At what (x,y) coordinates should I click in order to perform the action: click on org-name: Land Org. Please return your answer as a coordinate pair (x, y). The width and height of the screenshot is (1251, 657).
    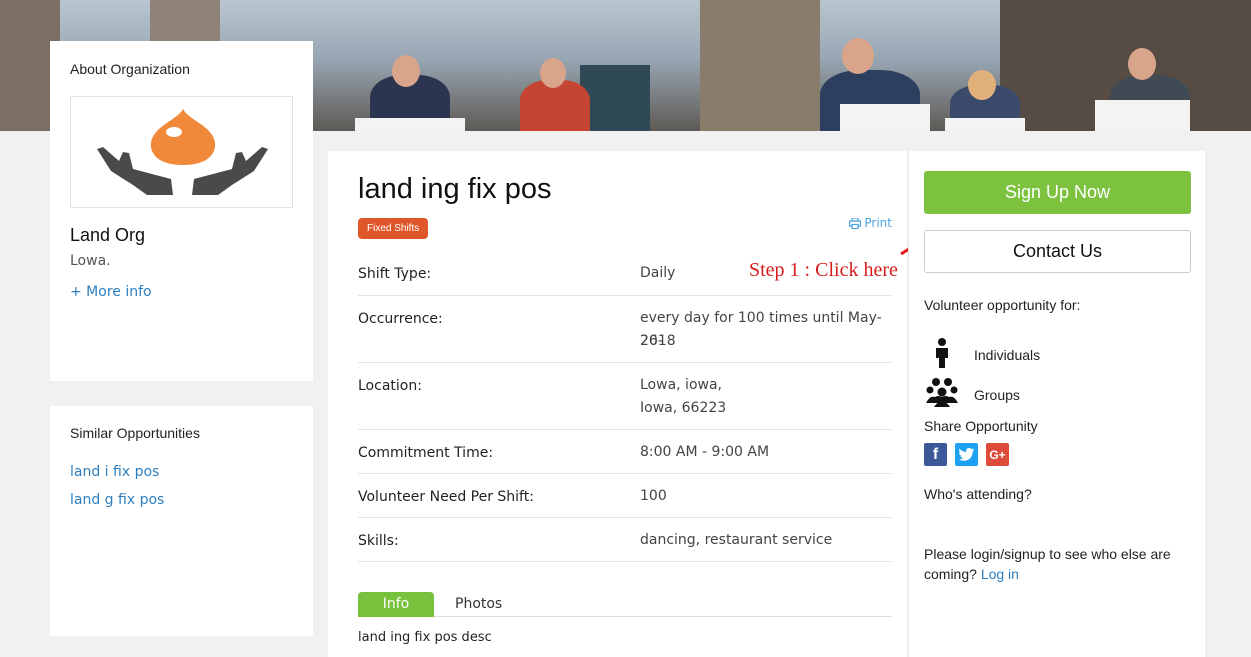
    Looking at the image, I should click on (108, 235).